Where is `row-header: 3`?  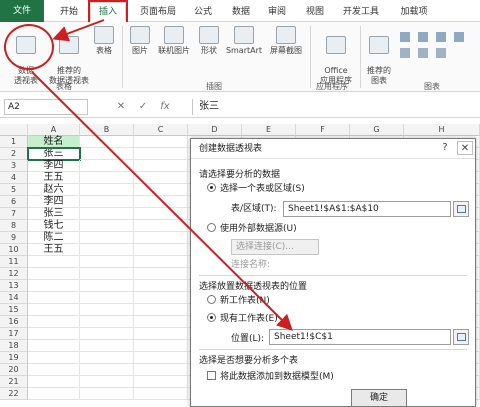
row-header: 3 is located at coordinates (14, 166).